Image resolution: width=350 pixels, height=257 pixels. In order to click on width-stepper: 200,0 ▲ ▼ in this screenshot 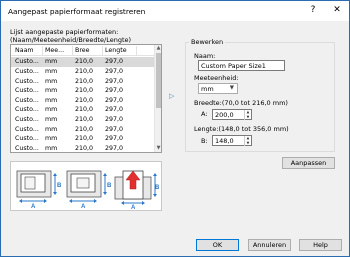, I will do `click(232, 114)`.